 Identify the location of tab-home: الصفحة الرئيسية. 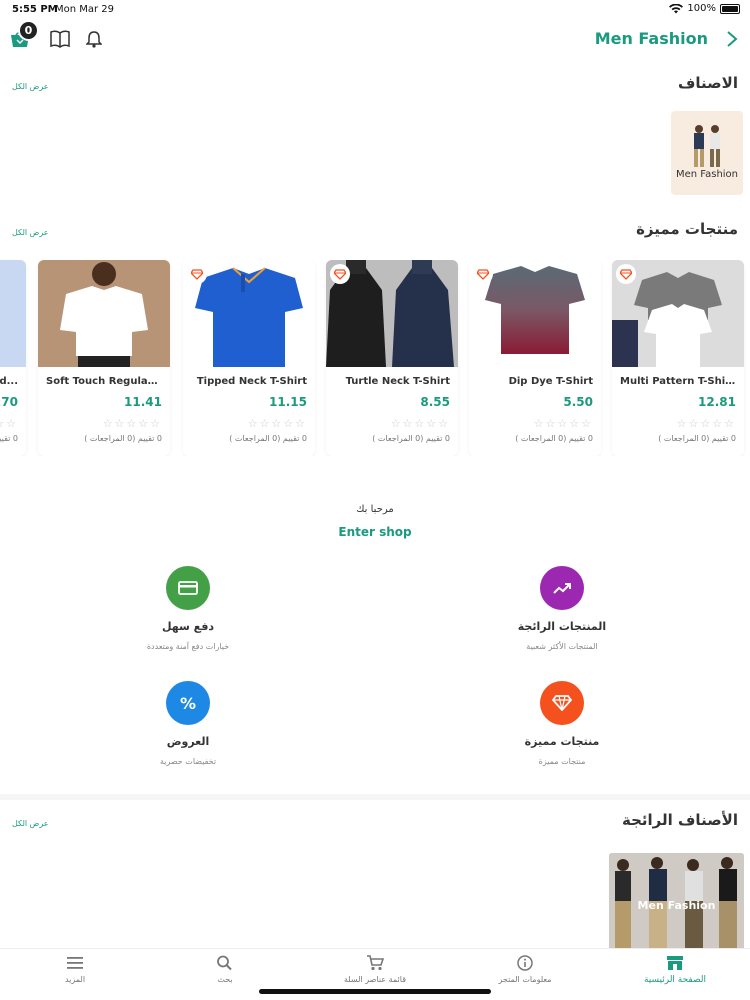
(675, 975).